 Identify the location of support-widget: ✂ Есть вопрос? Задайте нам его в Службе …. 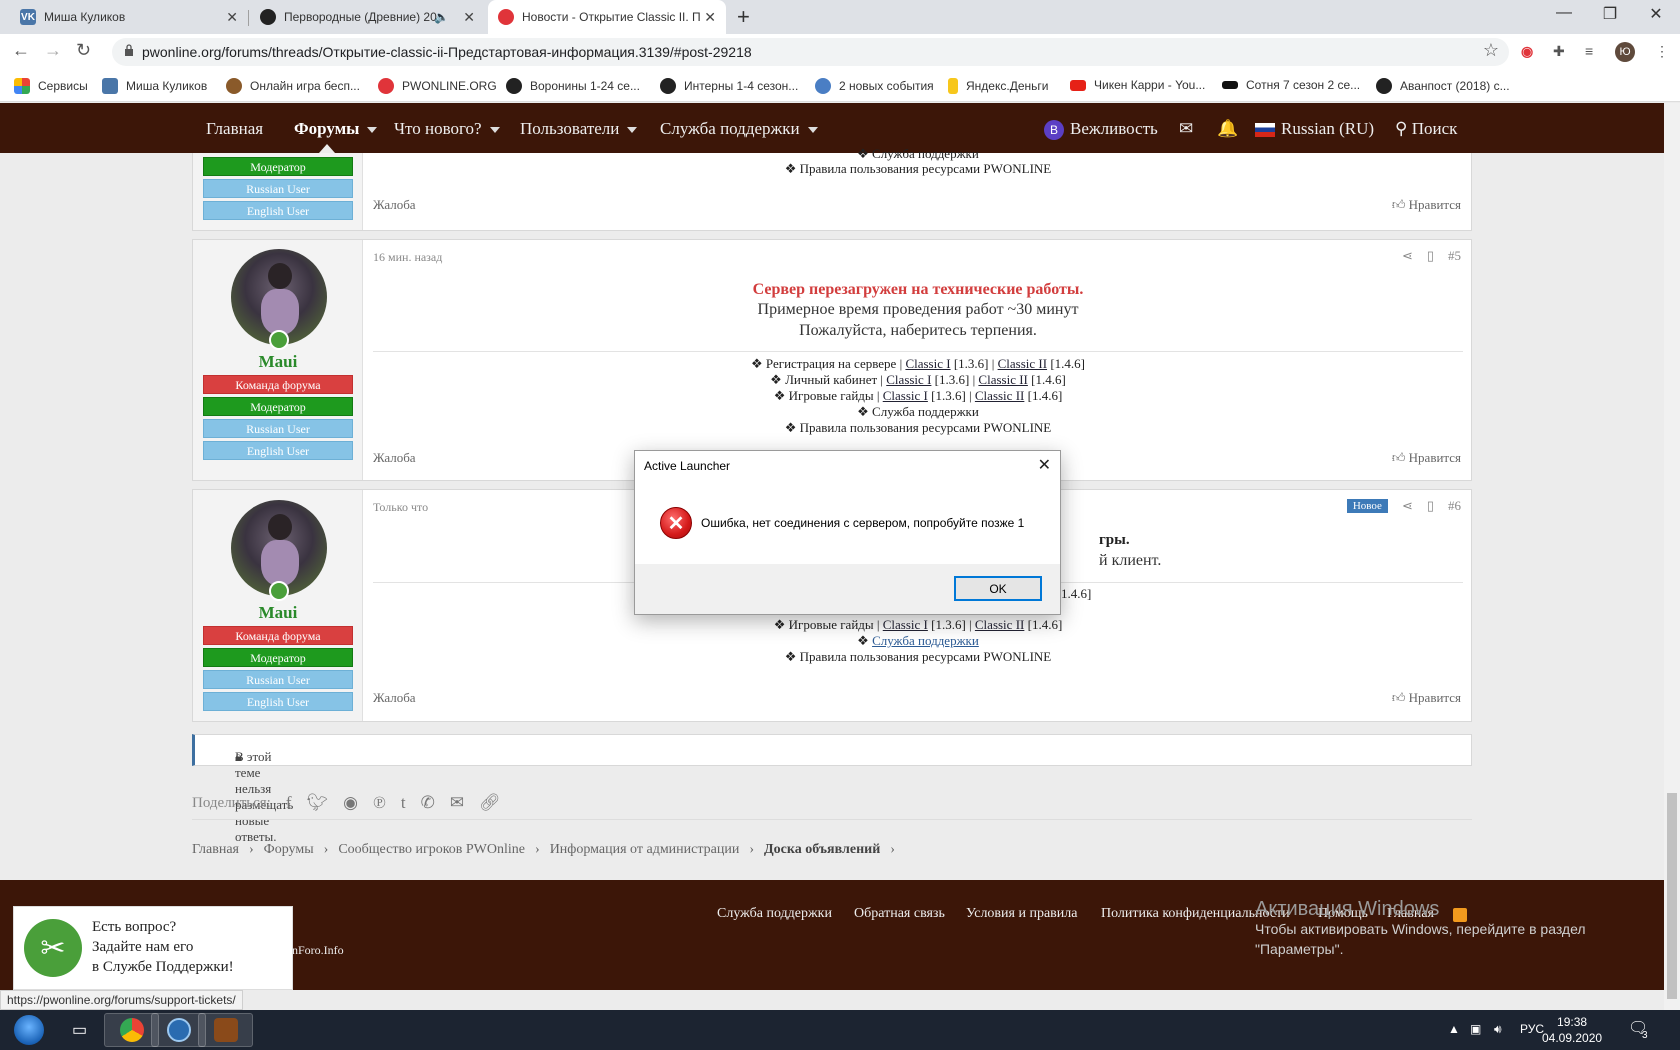
(153, 948).